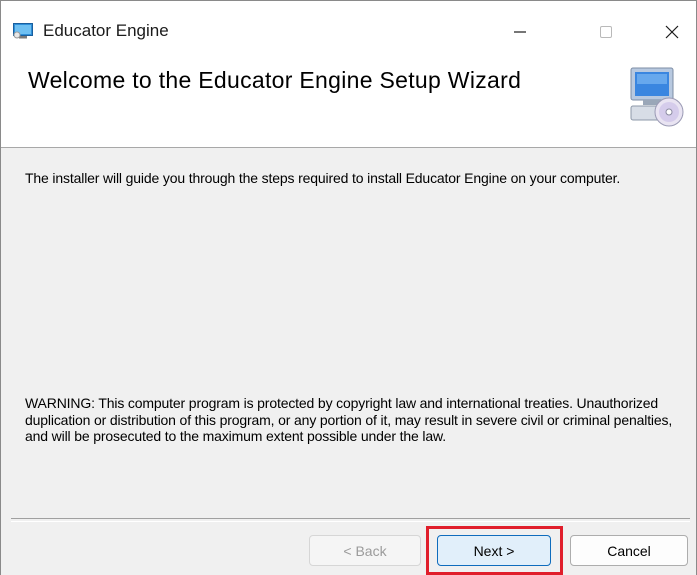 The height and width of the screenshot is (575, 697). Describe the element at coordinates (350, 520) in the screenshot. I see `footer-divider` at that location.